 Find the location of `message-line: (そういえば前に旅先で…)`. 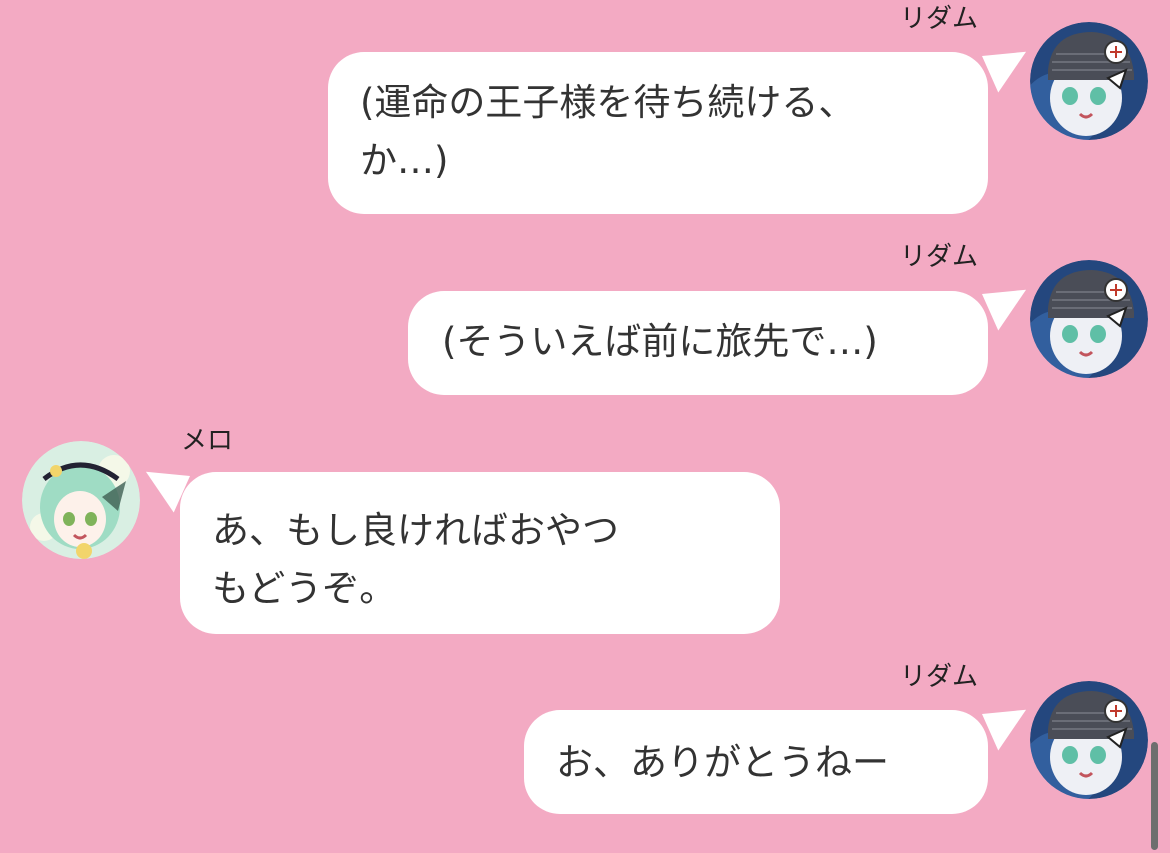

message-line: (そういえば前に旅先で…) is located at coordinates (660, 341).